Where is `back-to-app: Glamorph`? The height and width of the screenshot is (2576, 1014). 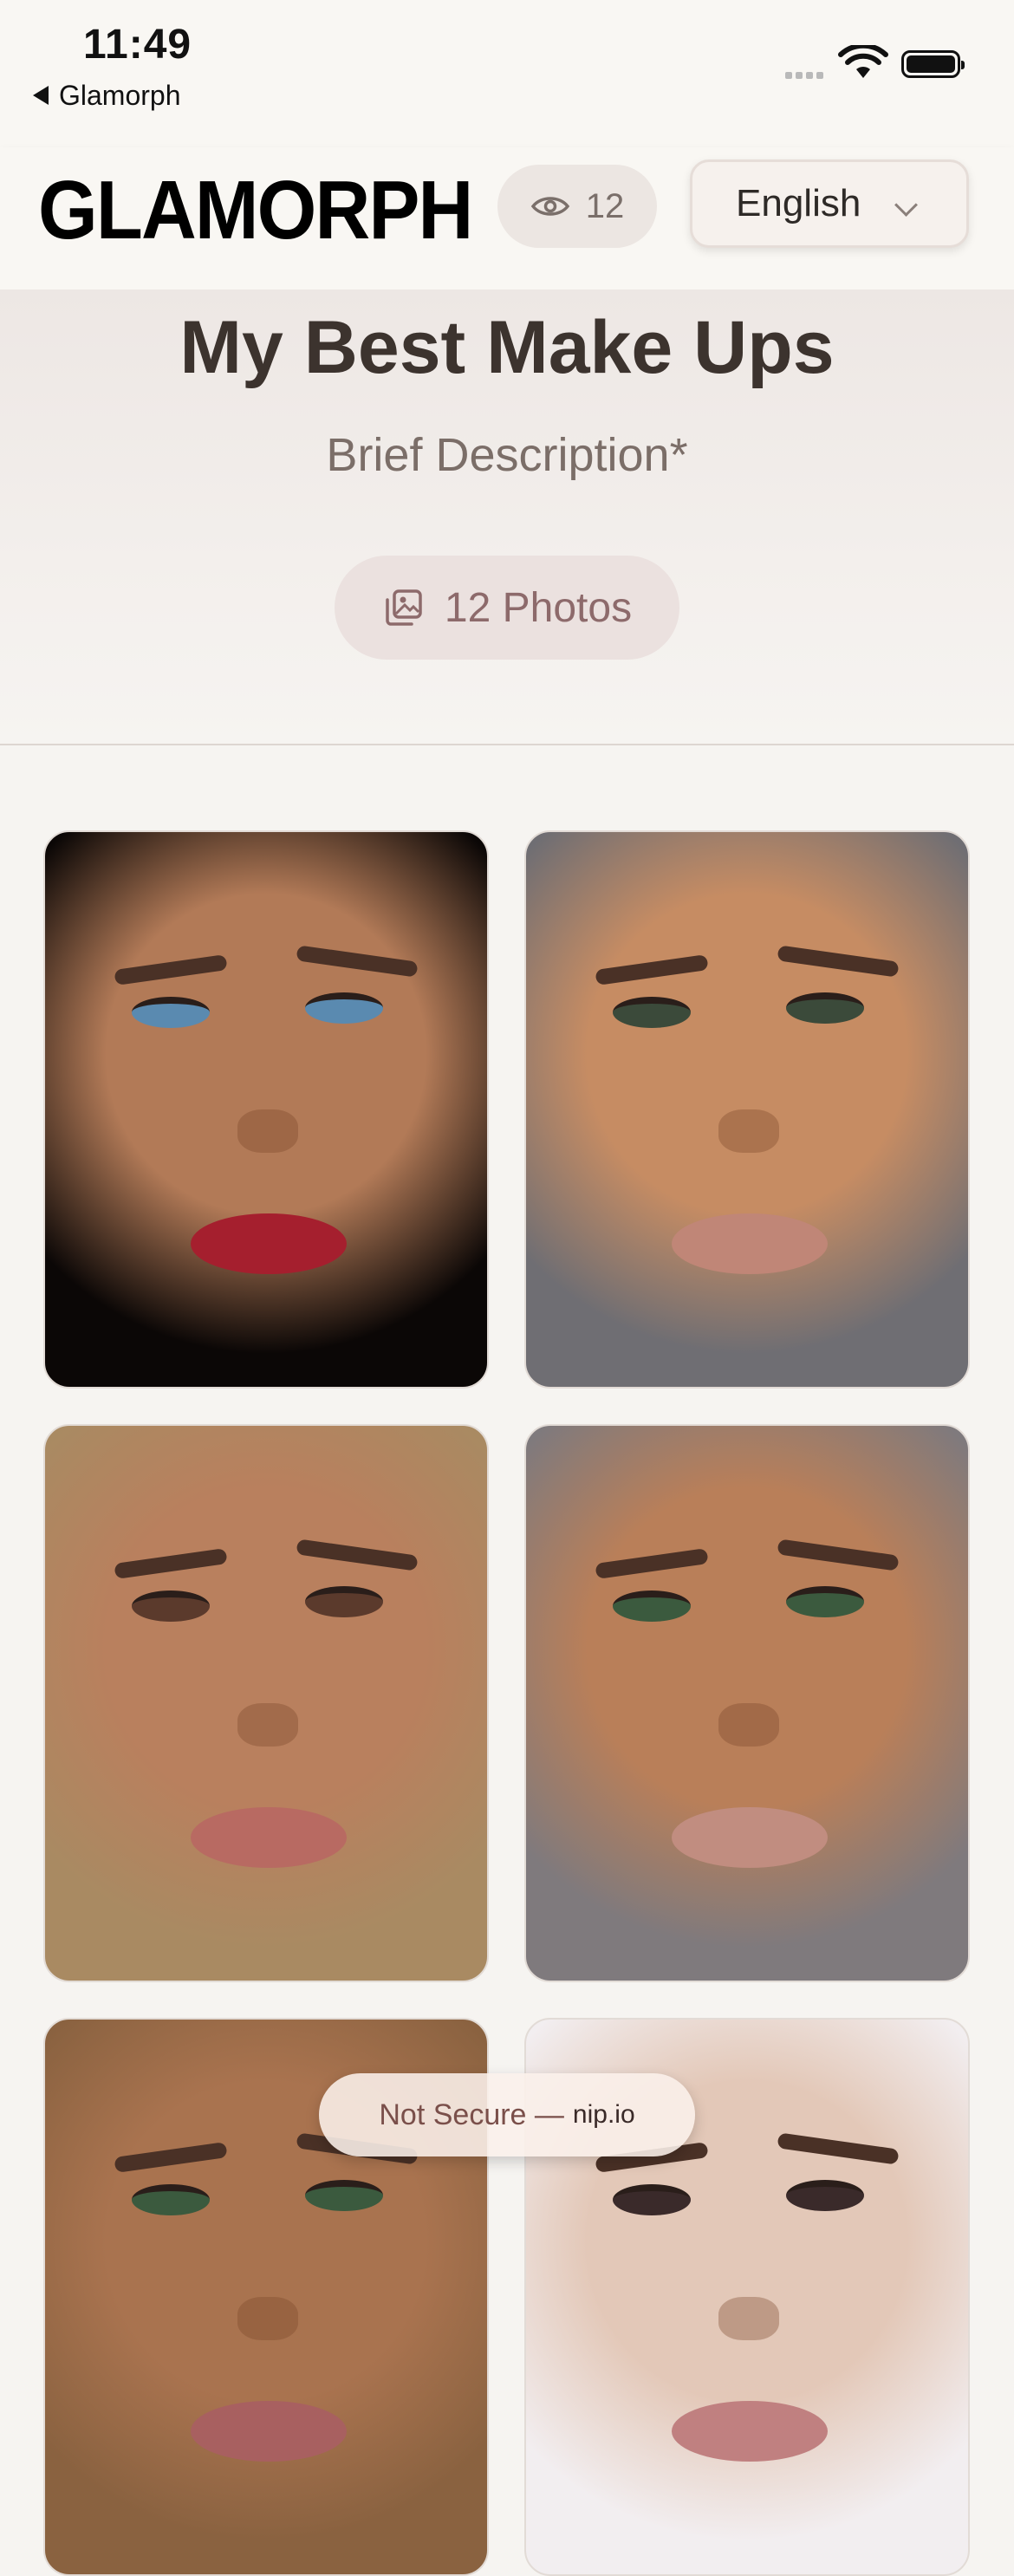 back-to-app: Glamorph is located at coordinates (107, 96).